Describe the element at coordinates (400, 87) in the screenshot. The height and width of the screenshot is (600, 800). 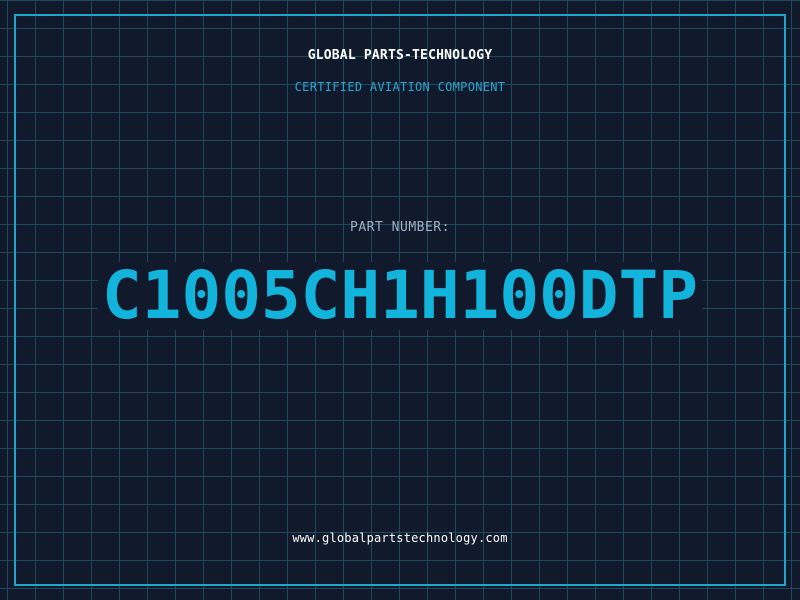
I see `certification-subtitle: CERTIFIED AVIATION COMPONENT` at that location.